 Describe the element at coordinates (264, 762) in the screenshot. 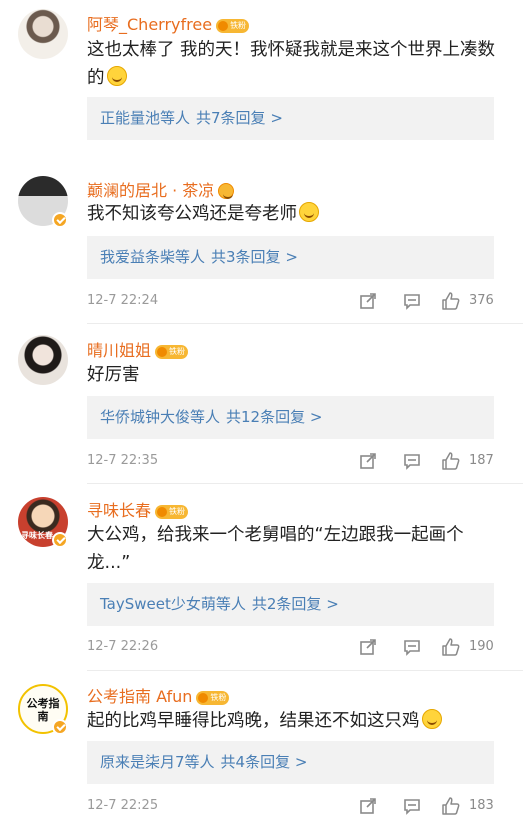

I see `reply-count: 共4条回复 >` at that location.